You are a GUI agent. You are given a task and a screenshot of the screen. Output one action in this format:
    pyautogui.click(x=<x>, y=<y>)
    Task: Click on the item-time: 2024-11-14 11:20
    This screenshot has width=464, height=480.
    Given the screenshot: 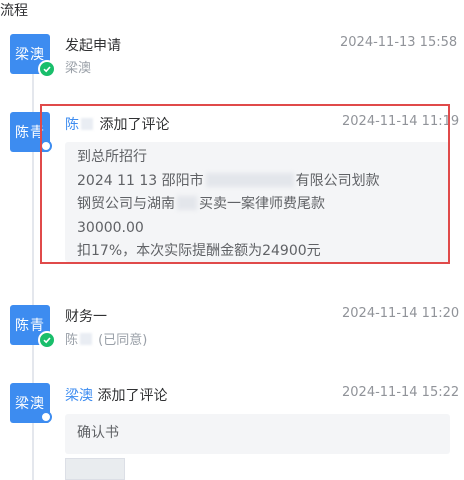 What is the action you would take?
    pyautogui.click(x=401, y=313)
    